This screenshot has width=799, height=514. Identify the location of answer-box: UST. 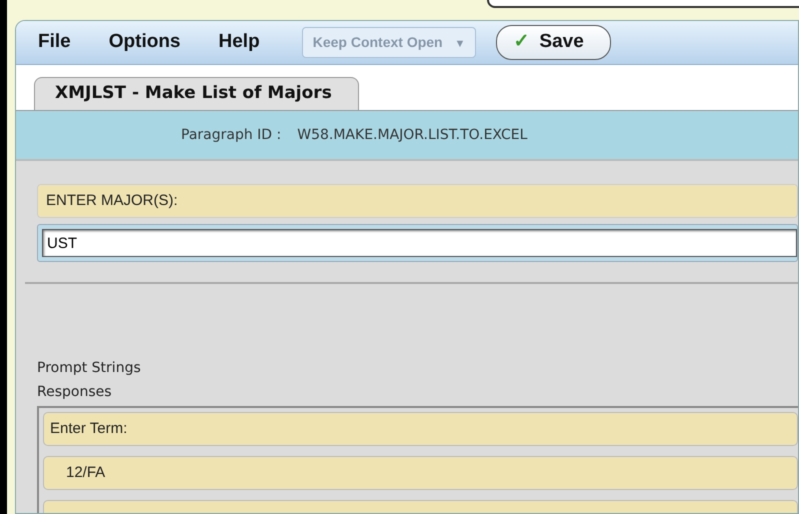
(417, 243).